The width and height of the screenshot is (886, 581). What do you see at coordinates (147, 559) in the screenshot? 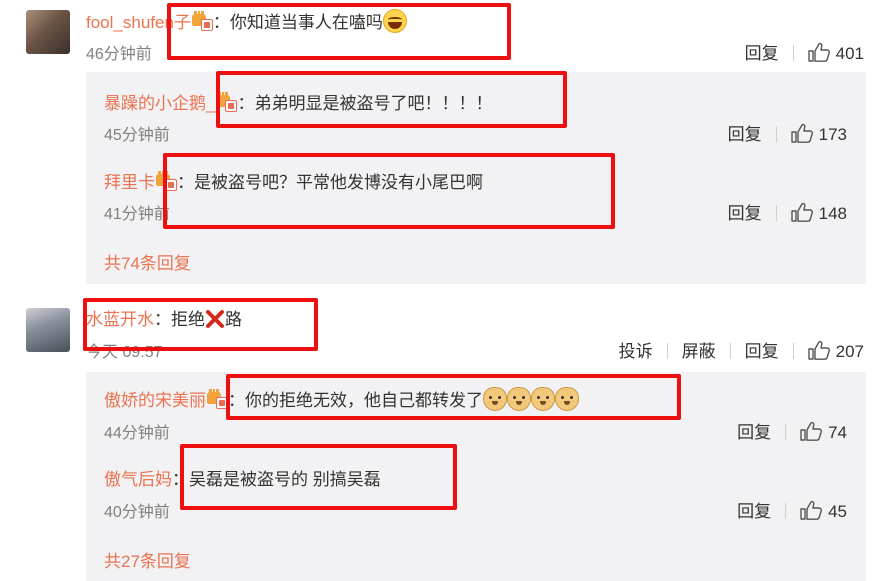
I see `more-replies-link: 共27条回复` at bounding box center [147, 559].